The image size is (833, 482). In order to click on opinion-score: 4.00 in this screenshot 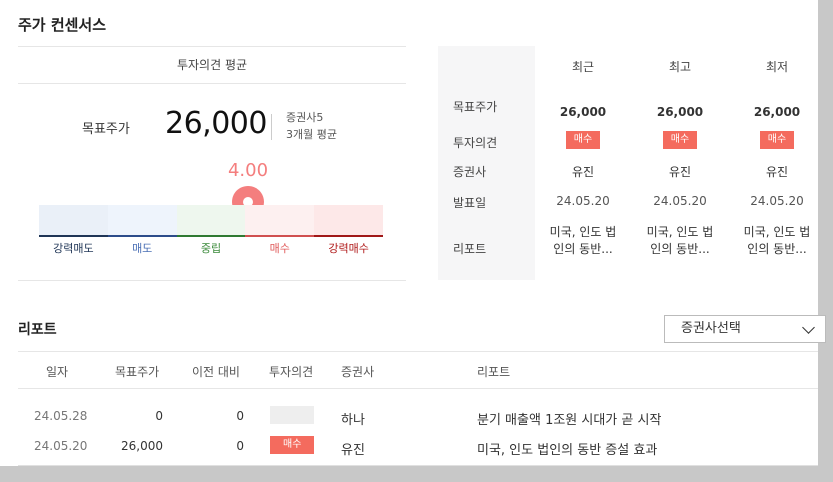, I will do `click(248, 170)`.